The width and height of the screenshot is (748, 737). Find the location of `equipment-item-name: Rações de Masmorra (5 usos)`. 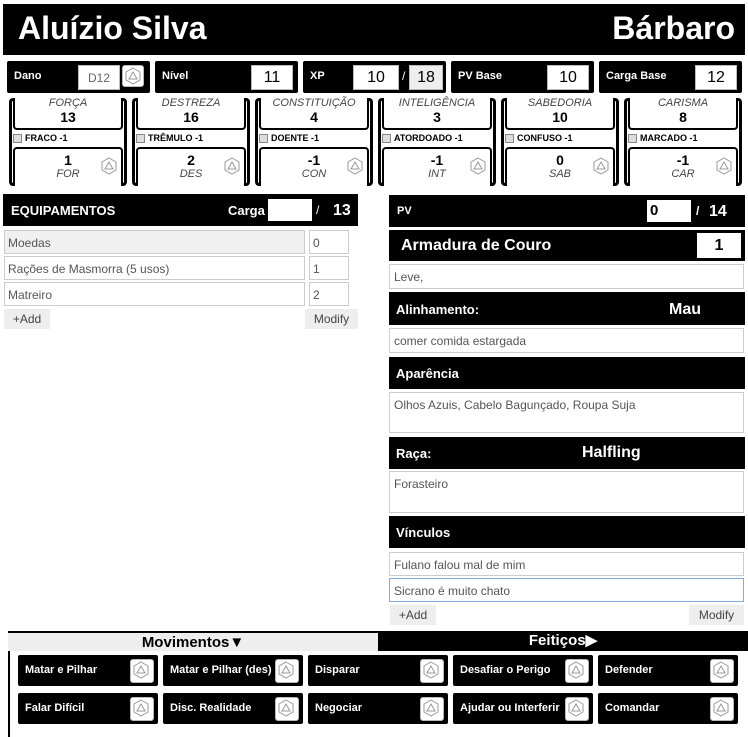

equipment-item-name: Rações de Masmorra (5 usos) is located at coordinates (154, 268).